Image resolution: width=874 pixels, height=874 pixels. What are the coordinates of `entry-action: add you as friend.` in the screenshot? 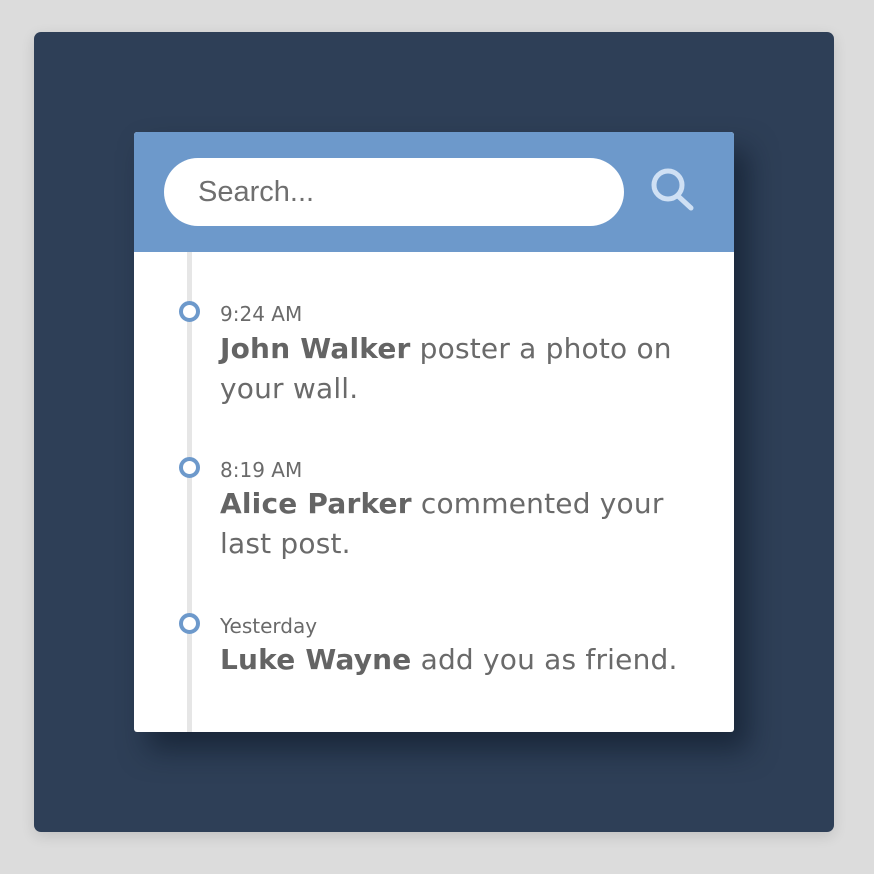 It's located at (549, 659).